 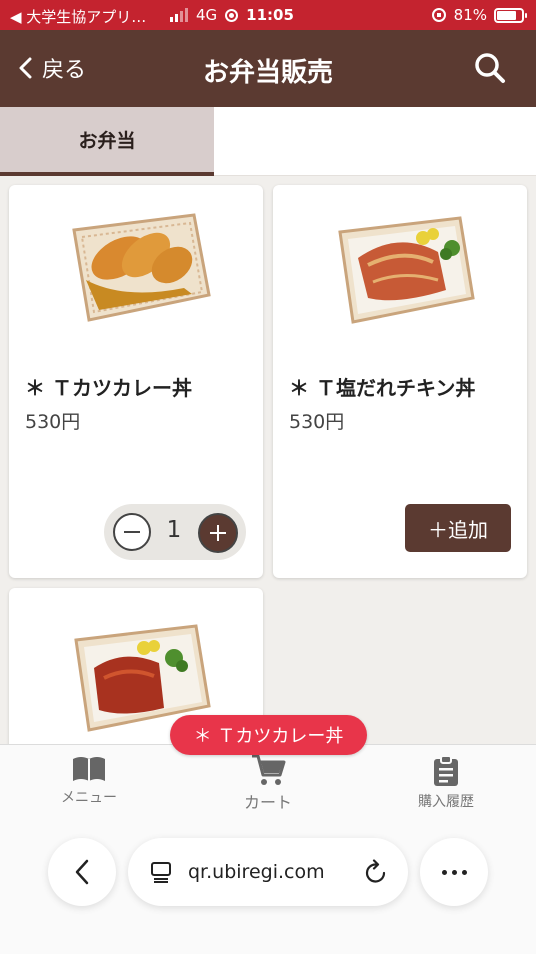 I want to click on search-icon, so click(x=490, y=68).